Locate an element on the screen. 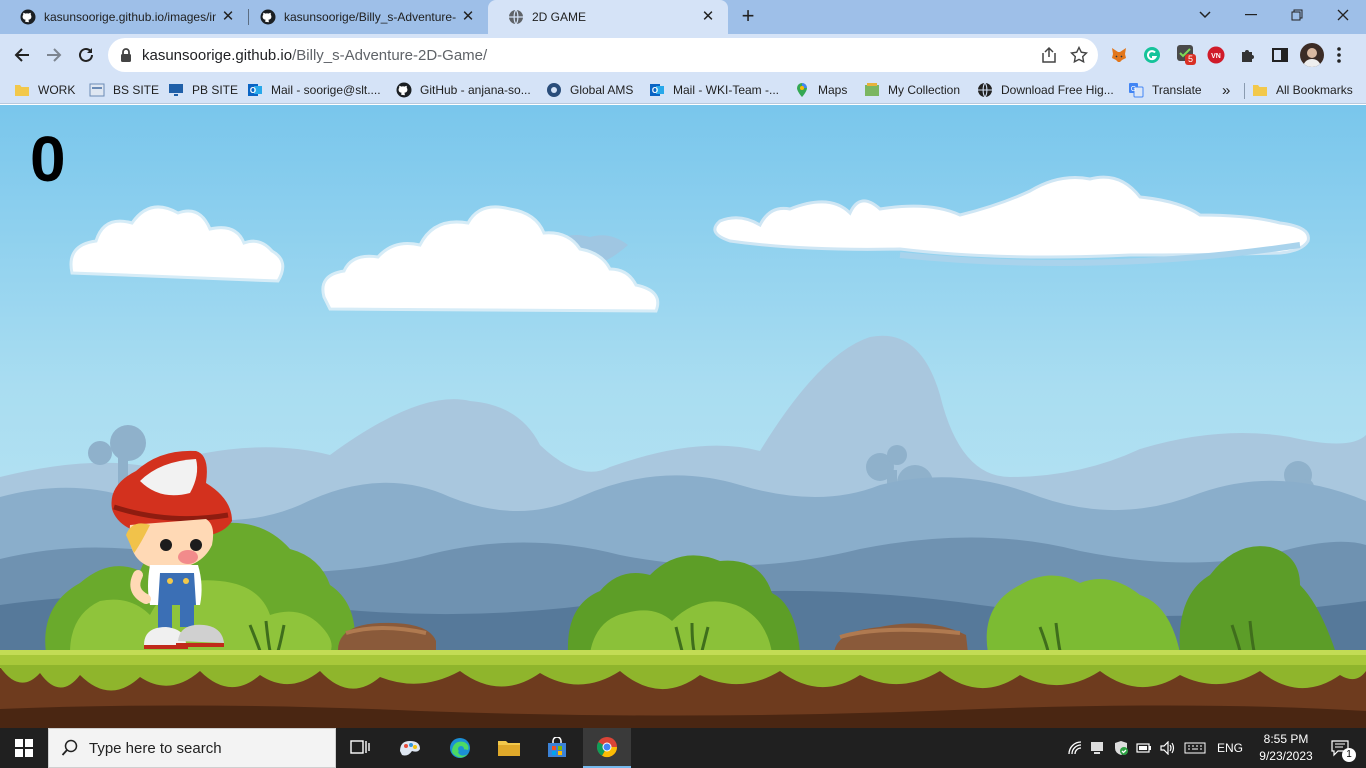 The width and height of the screenshot is (1366, 768). keyboard-icon is located at coordinates (1195, 748).